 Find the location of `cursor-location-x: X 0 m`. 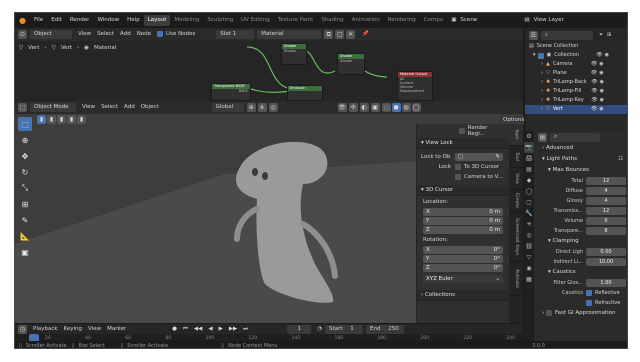

cursor-location-x: X 0 m is located at coordinates (463, 212).